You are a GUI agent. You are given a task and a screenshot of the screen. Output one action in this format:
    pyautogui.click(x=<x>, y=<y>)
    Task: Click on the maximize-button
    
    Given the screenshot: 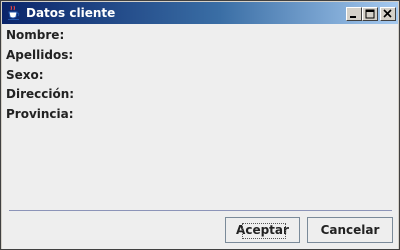 What is the action you would take?
    pyautogui.click(x=370, y=14)
    